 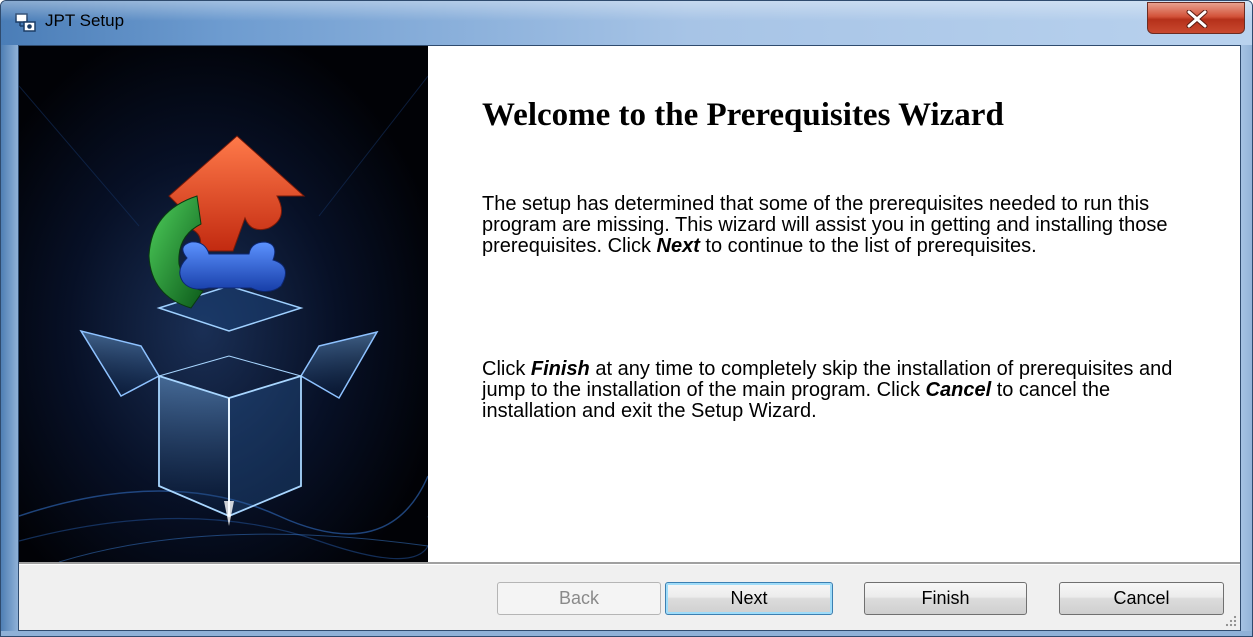 I want to click on instructions-emphasis-finish: Finish, so click(x=560, y=369).